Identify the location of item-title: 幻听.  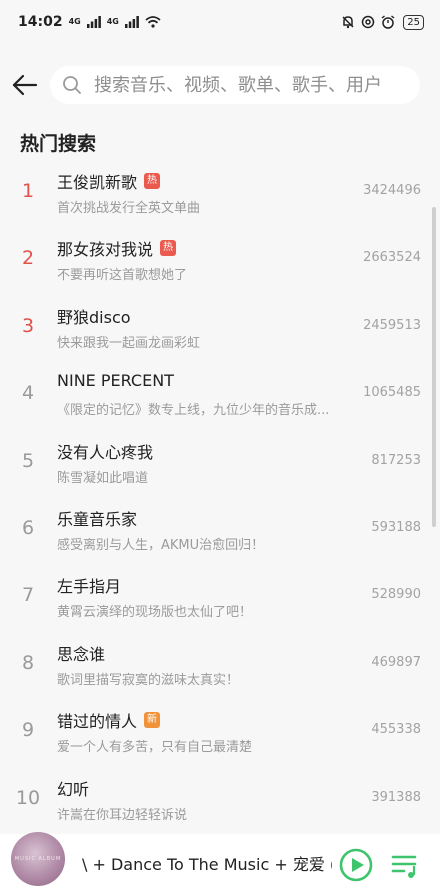
(73, 789).